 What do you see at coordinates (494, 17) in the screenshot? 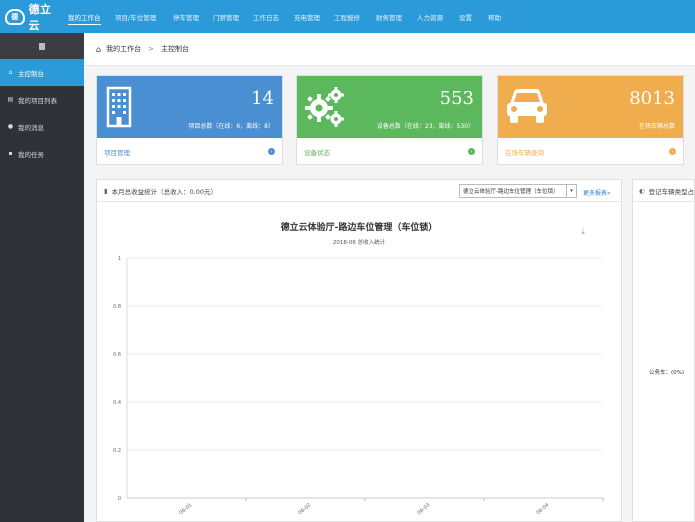
I see `nav-item: 帮助` at bounding box center [494, 17].